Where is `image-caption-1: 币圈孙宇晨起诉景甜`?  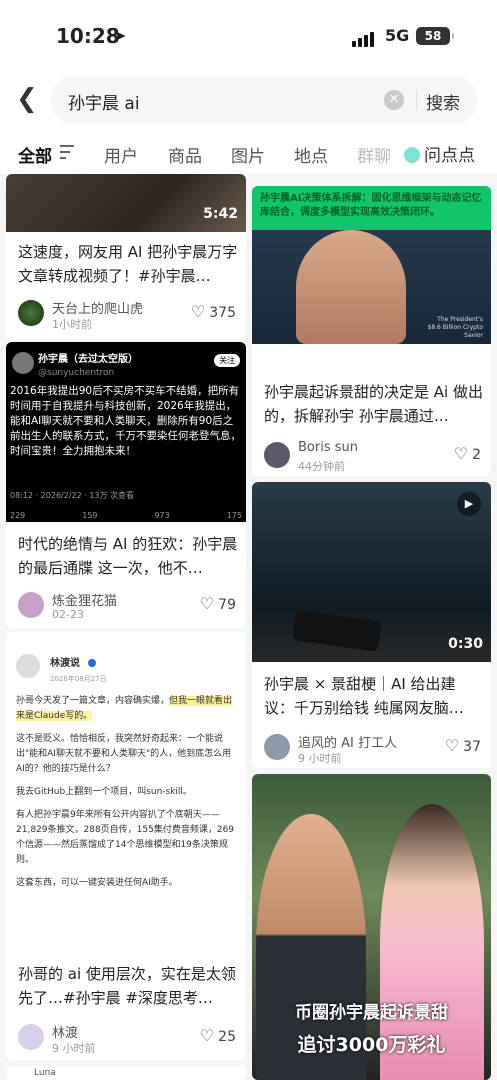 image-caption-1: 币圈孙宇晨起诉景甜 is located at coordinates (371, 1013).